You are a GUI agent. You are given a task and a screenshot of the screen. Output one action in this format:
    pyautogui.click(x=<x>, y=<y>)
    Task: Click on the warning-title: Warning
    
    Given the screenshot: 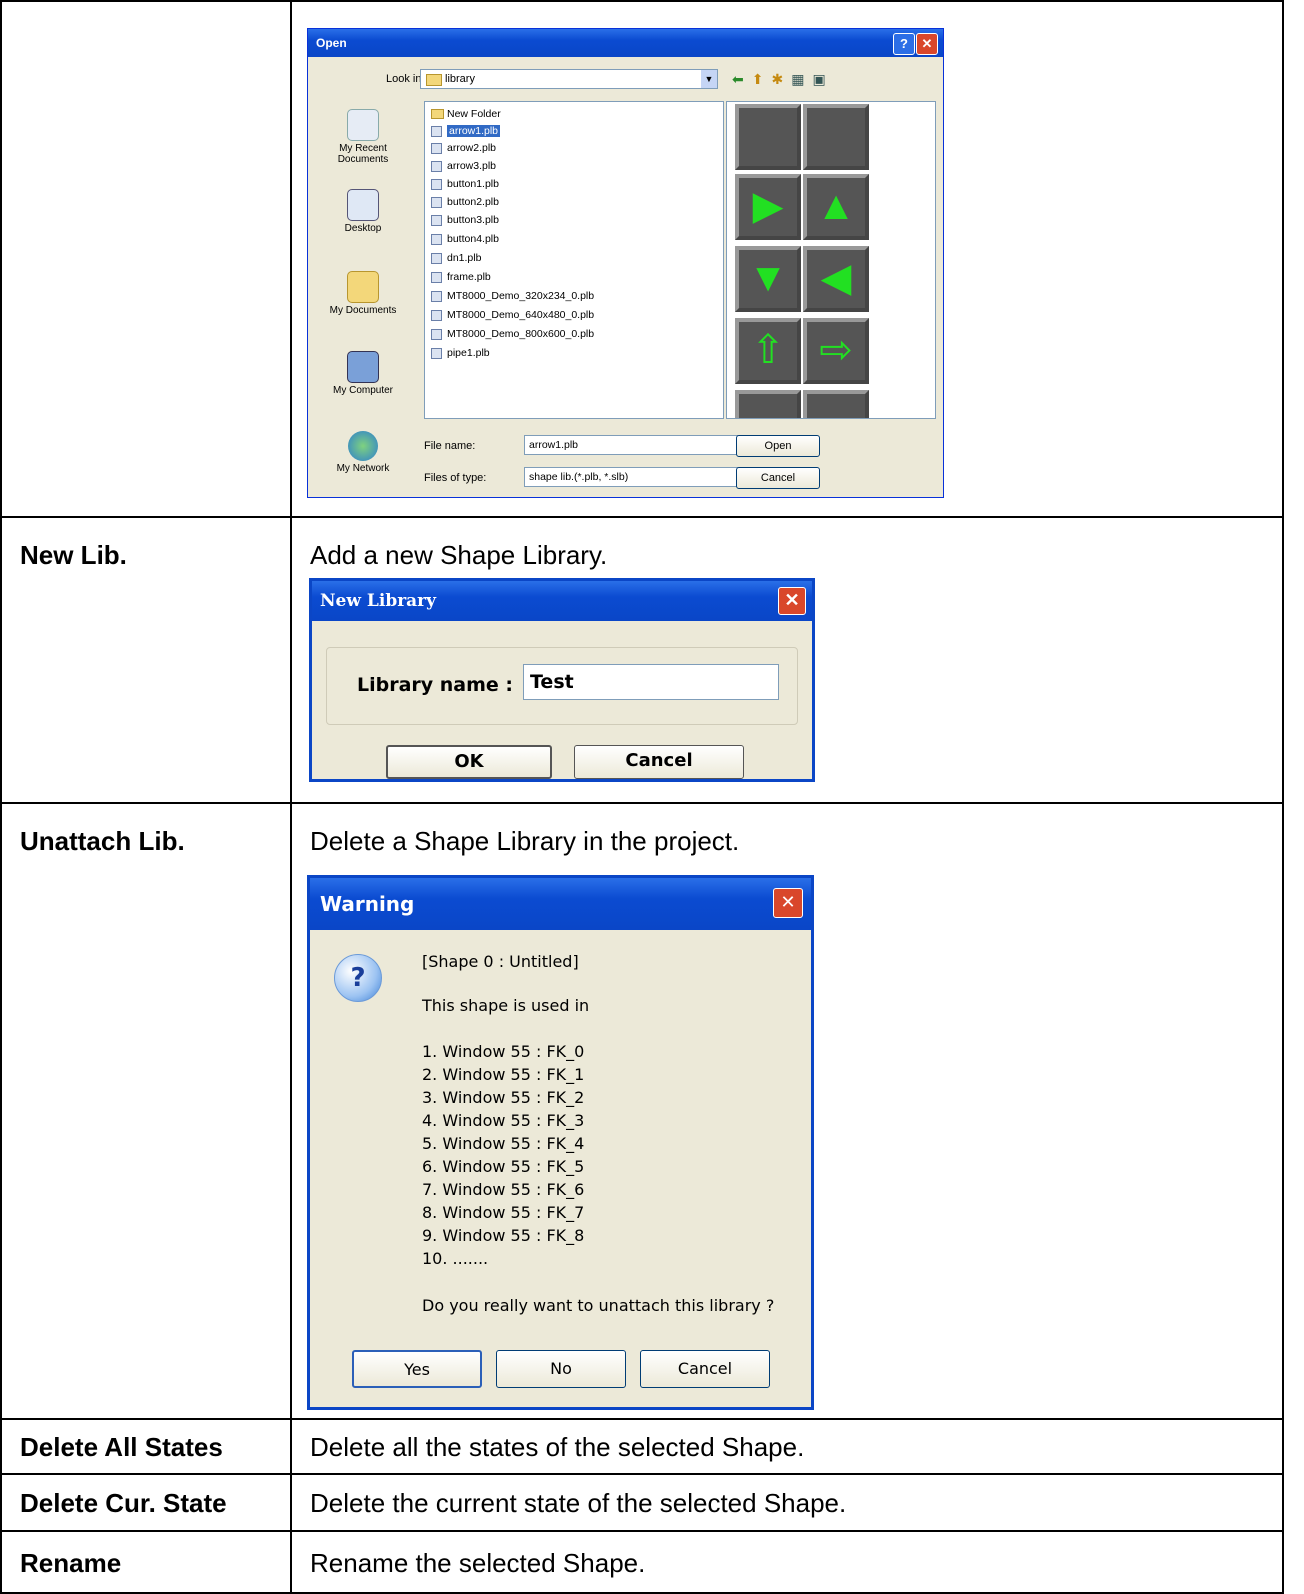 What is the action you would take?
    pyautogui.click(x=367, y=904)
    